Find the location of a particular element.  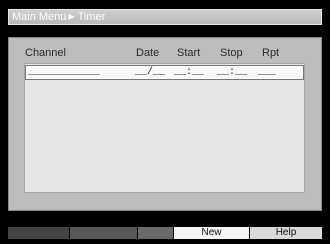

timer-start-field: __:__ is located at coordinates (189, 72).